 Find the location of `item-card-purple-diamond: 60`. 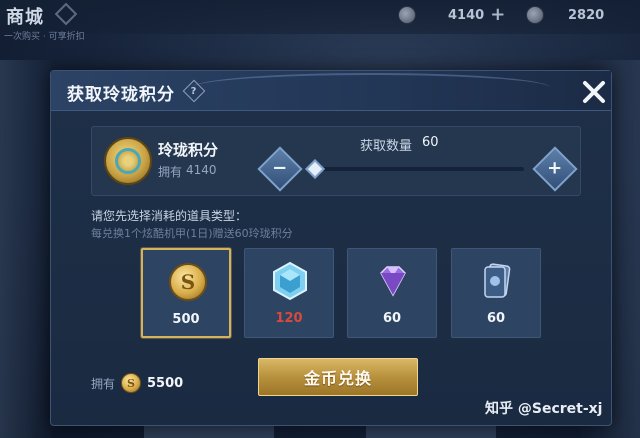

item-card-purple-diamond: 60 is located at coordinates (392, 293).